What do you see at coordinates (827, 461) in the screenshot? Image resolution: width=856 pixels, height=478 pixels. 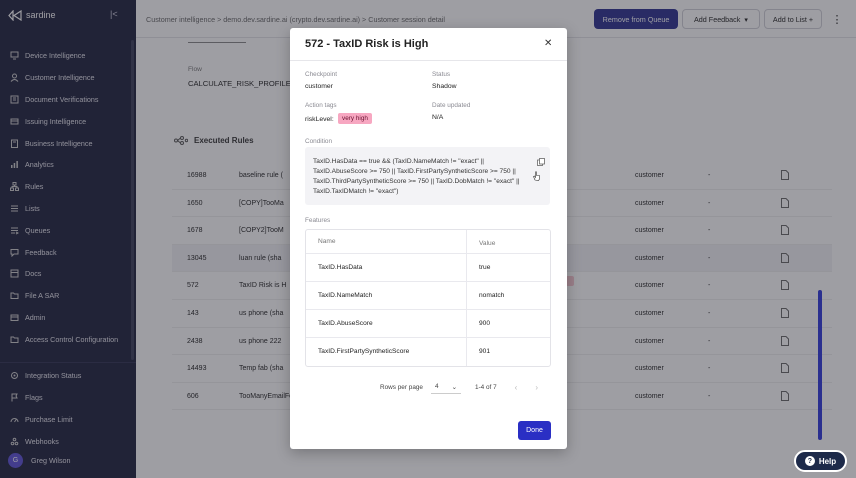 I see `help-label: Help` at bounding box center [827, 461].